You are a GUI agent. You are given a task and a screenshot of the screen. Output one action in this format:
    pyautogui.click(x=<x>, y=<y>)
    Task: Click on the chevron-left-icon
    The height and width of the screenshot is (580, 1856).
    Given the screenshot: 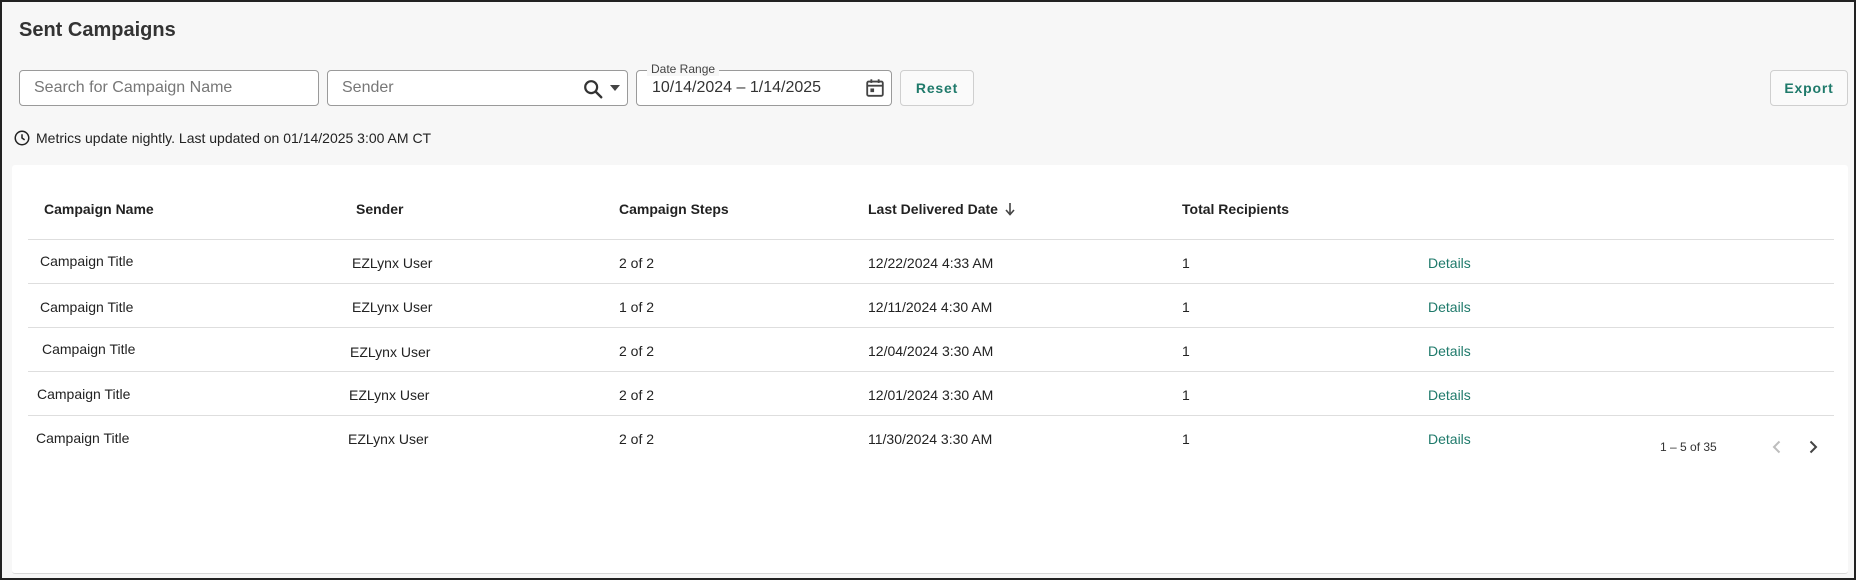 What is the action you would take?
    pyautogui.click(x=1776, y=447)
    